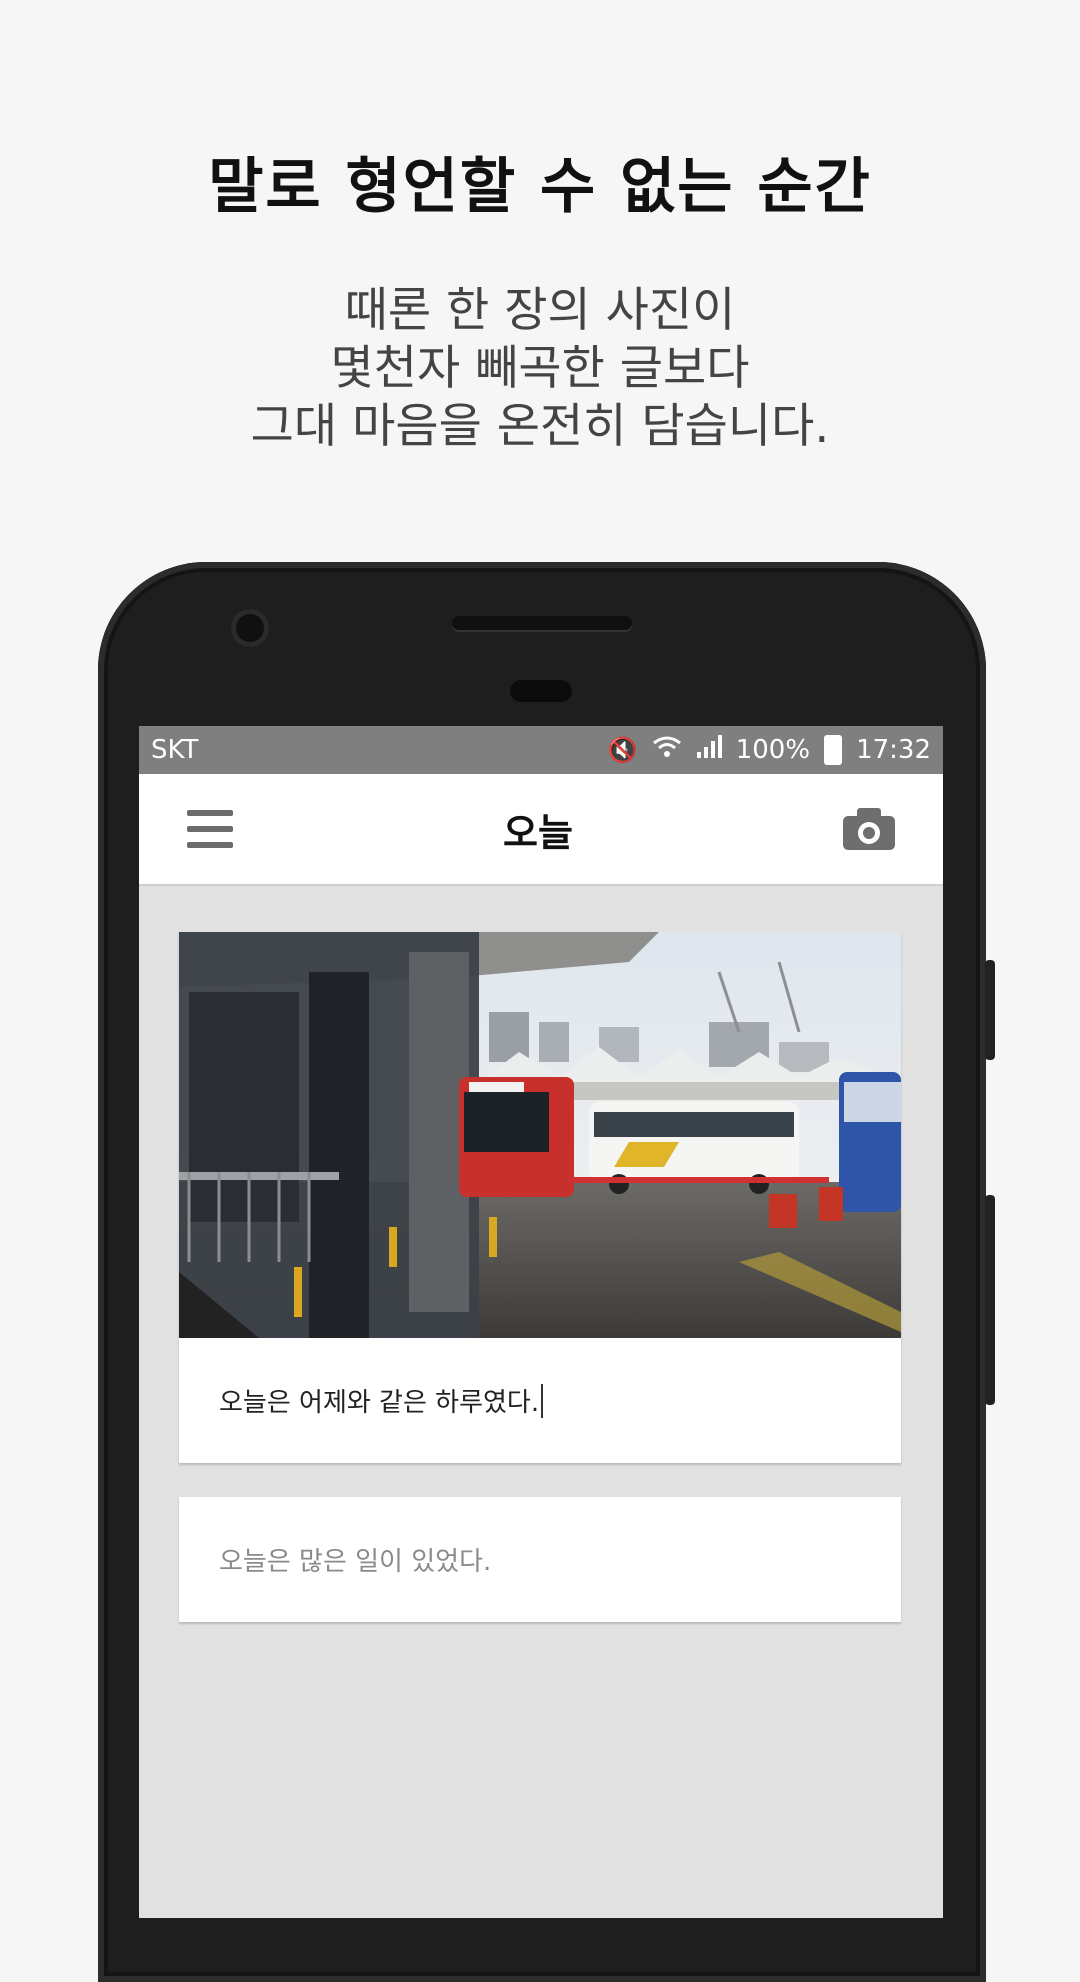  I want to click on phone-speaker, so click(542, 623).